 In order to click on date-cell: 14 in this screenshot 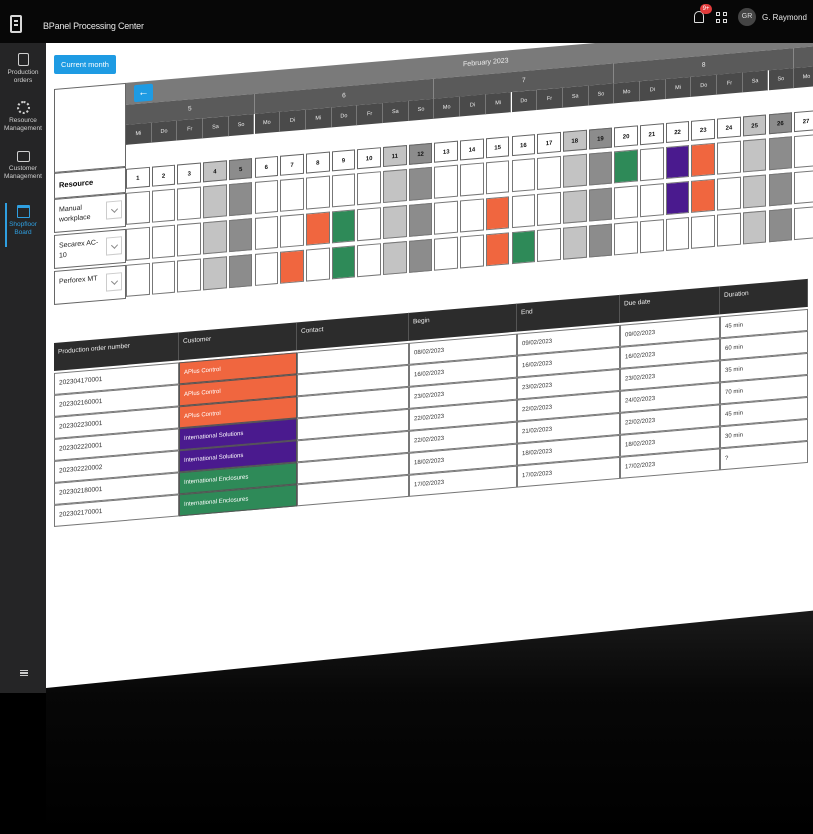, I will do `click(472, 149)`.